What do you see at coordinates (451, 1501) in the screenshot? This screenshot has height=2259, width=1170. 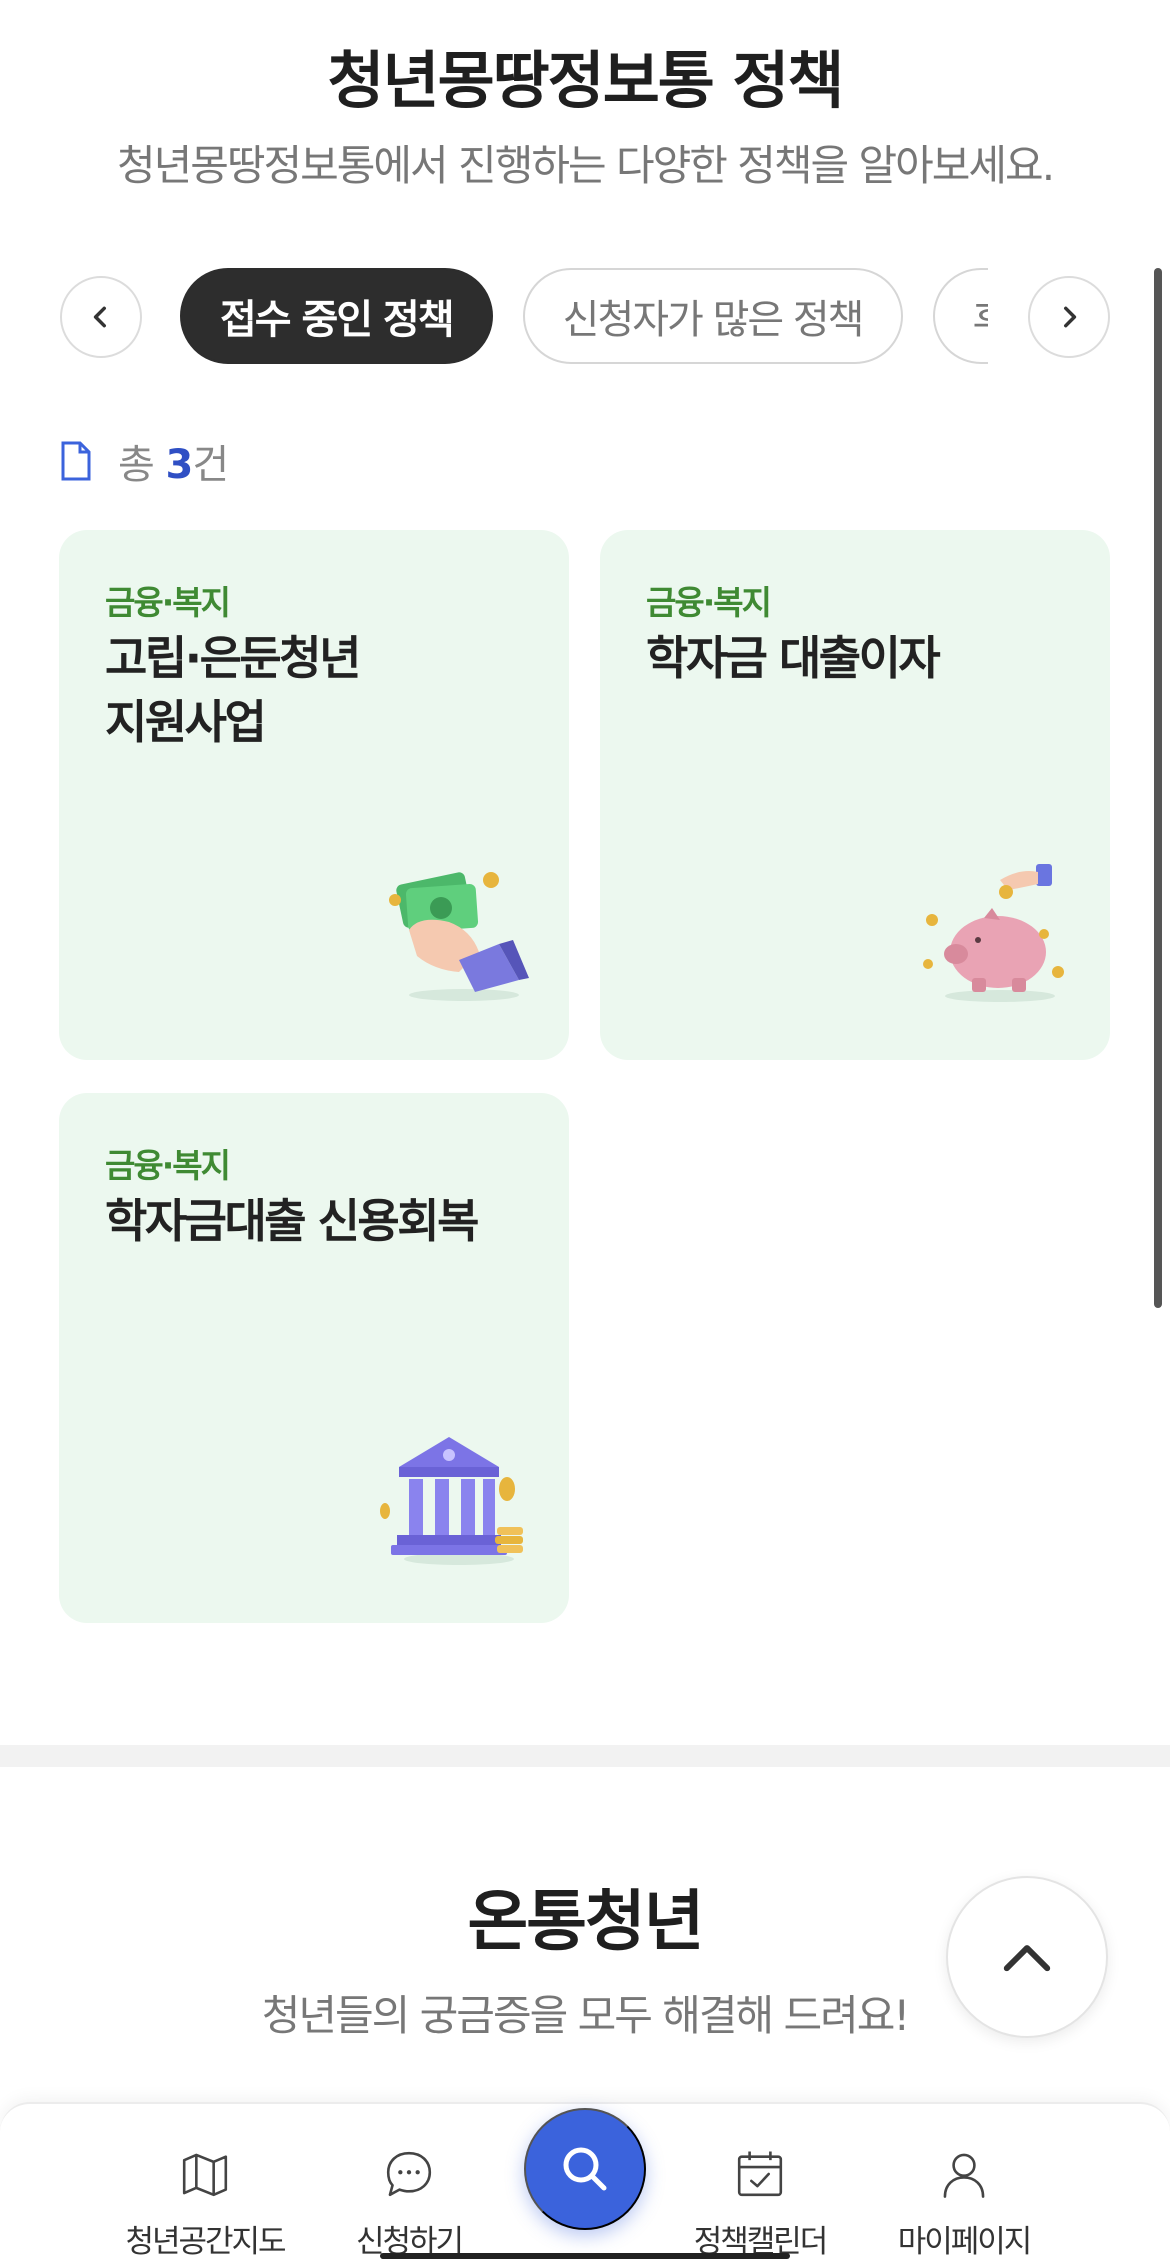 I see `bank-building-icon` at bounding box center [451, 1501].